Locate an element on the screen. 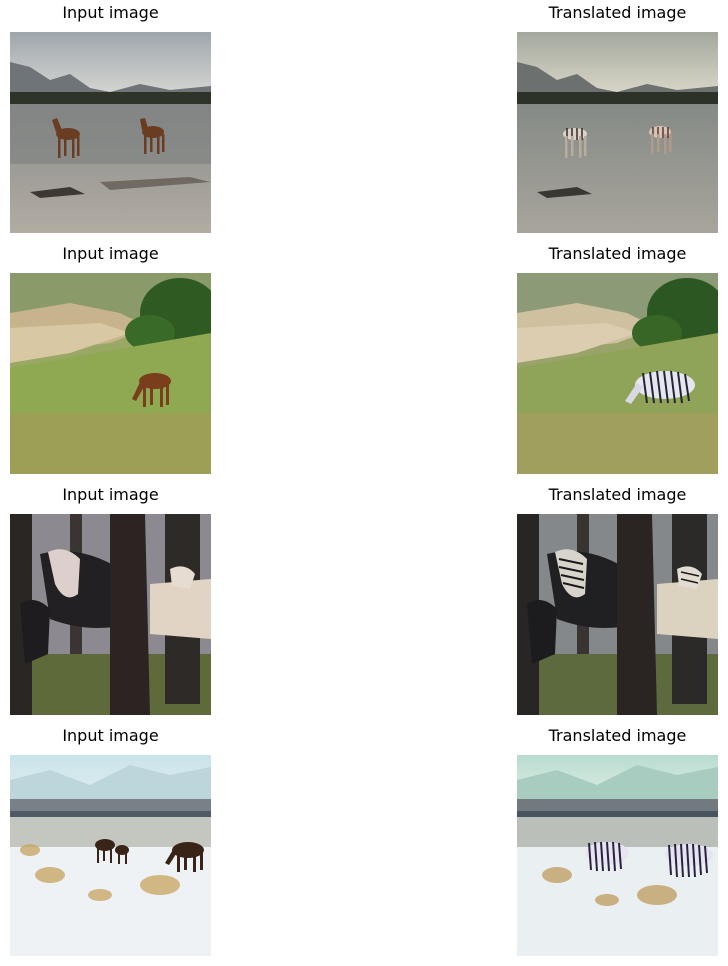  row-2-output-title: Translated image is located at coordinates (617, 253).